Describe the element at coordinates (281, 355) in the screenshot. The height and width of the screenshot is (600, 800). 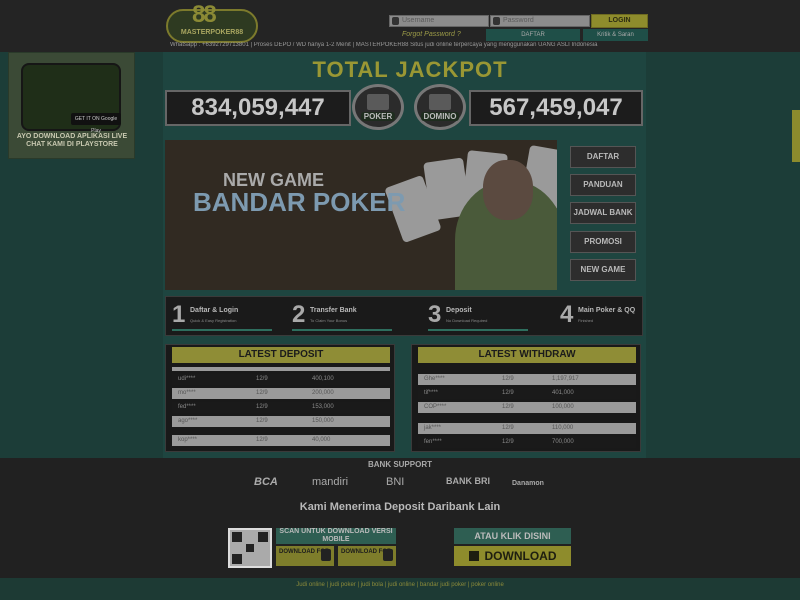
I see `panel-title: LATEST DEPOSIT` at that location.